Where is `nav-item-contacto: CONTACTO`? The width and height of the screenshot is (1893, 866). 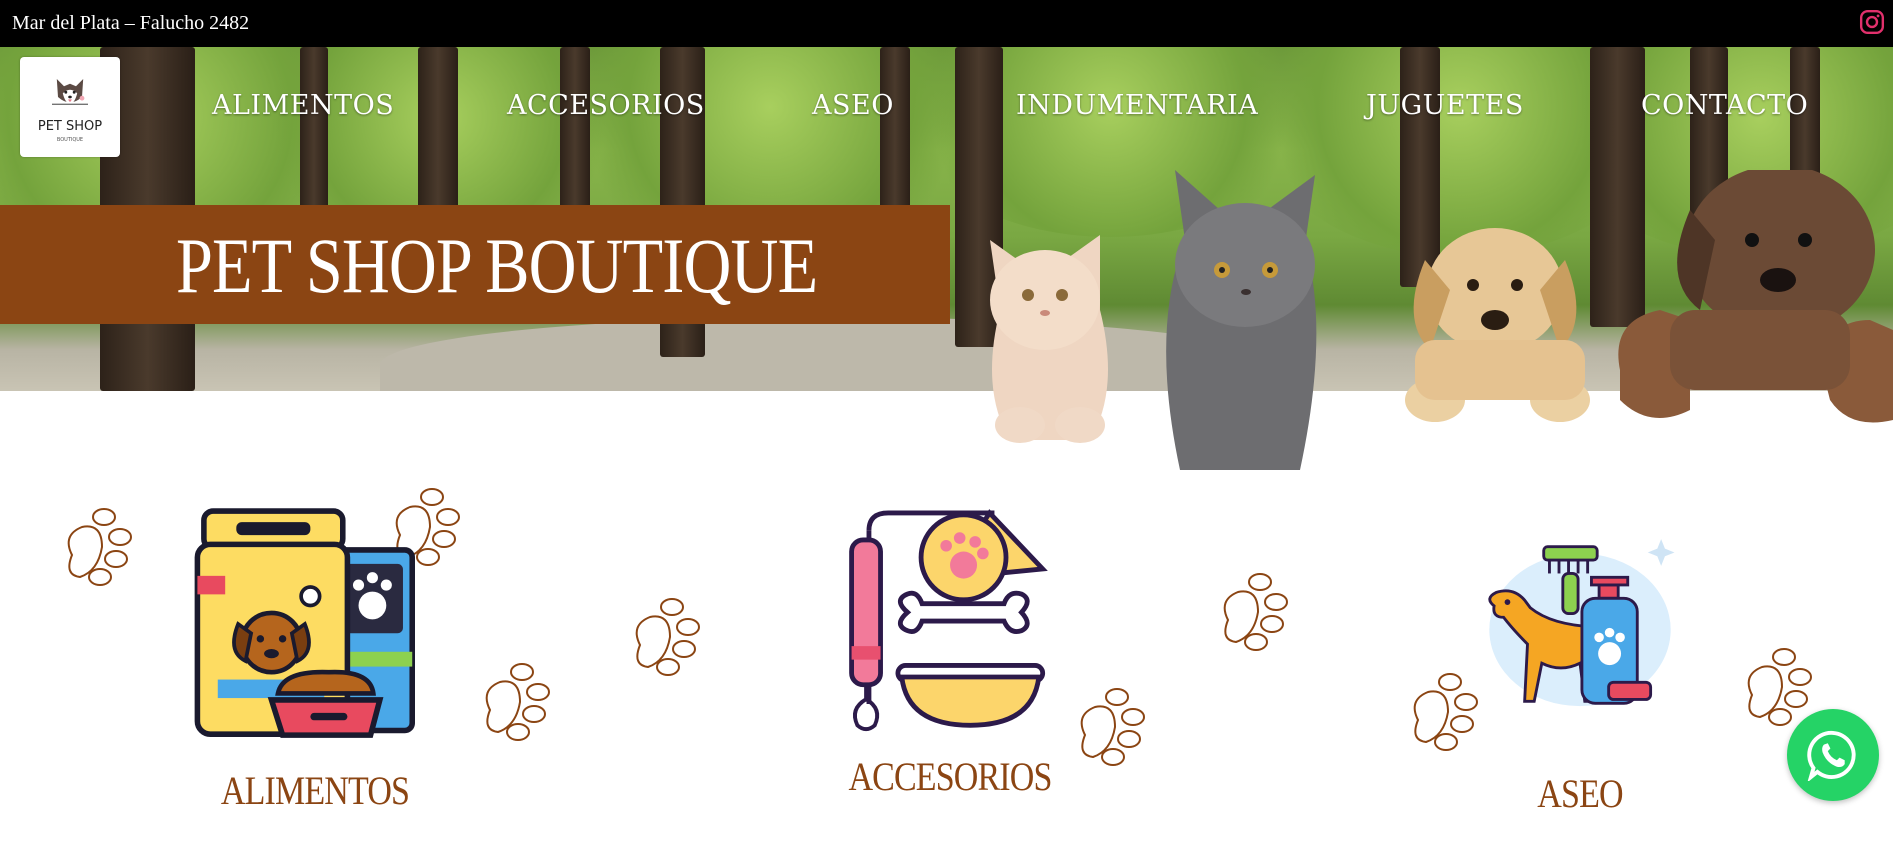
nav-item-contacto: CONTACTO is located at coordinates (1724, 105).